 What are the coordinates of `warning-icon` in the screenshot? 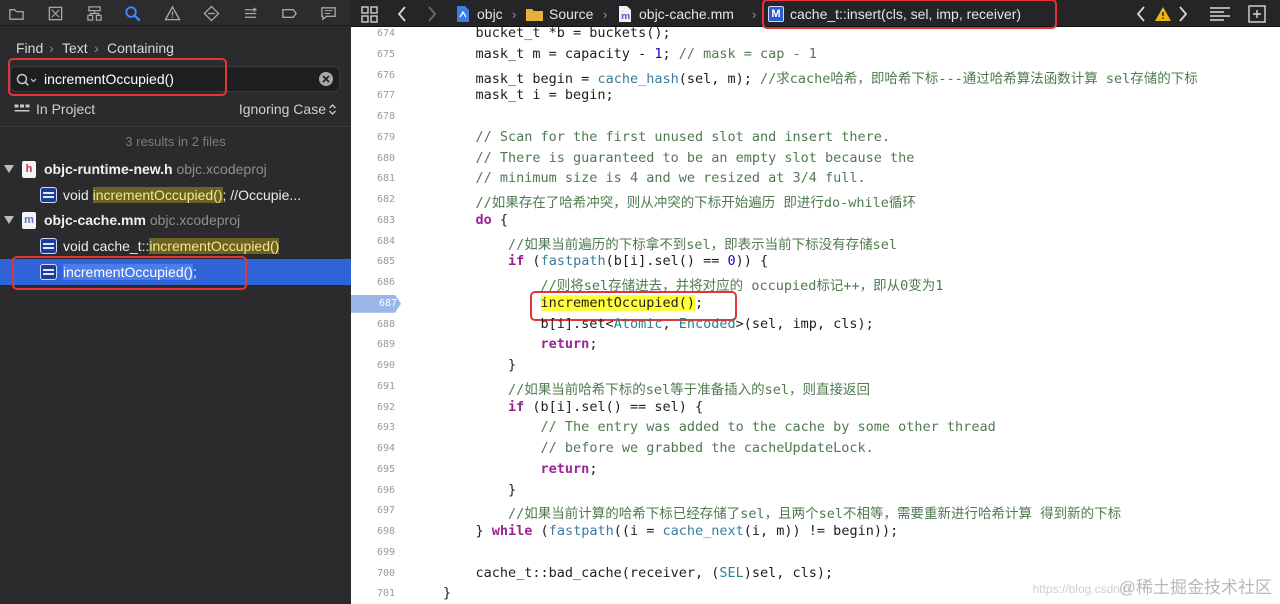 It's located at (1163, 14).